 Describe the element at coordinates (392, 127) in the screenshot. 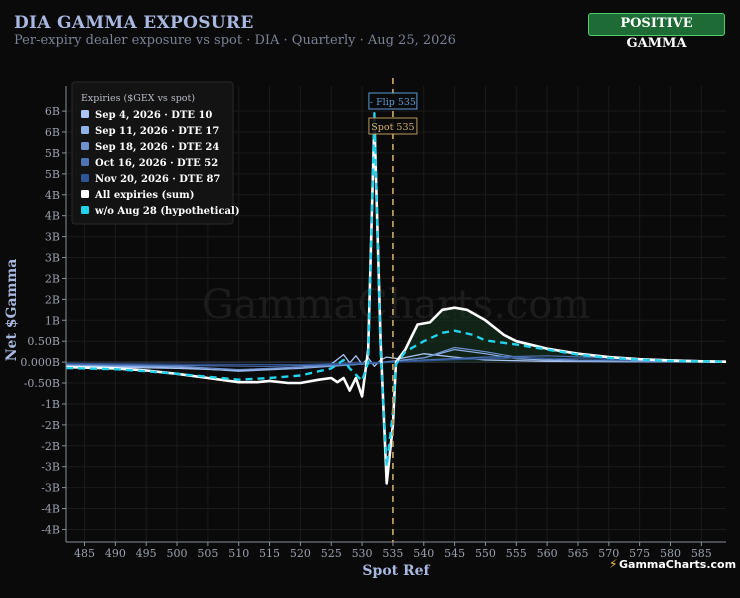

I see `spot-label: Spot 535` at that location.